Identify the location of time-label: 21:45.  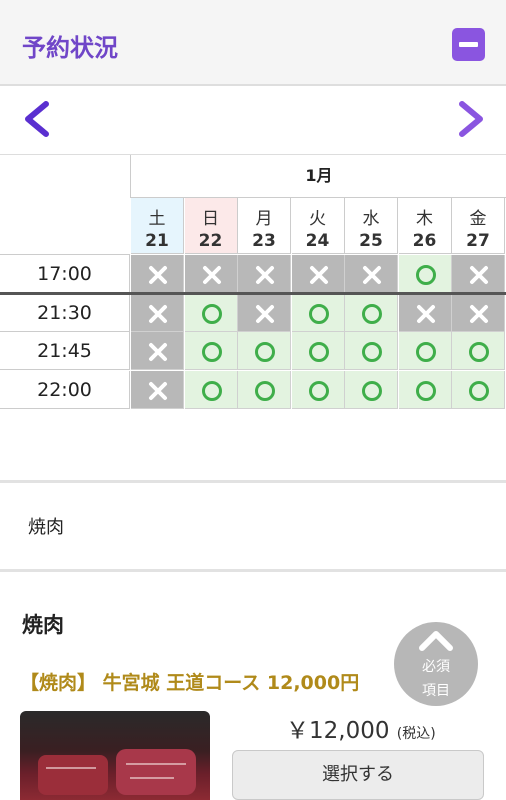
(65, 351).